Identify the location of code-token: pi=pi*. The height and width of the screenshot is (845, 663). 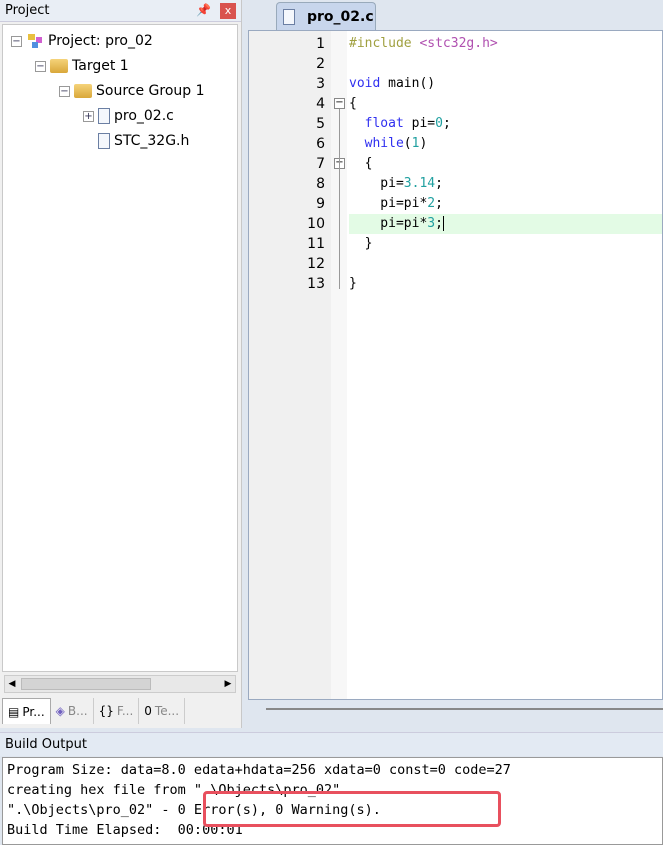
(388, 203).